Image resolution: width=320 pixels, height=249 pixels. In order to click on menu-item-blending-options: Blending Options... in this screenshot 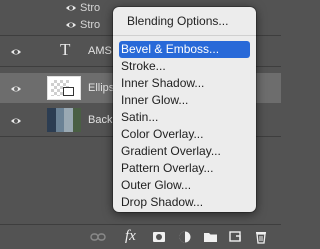, I will do `click(184, 21)`.